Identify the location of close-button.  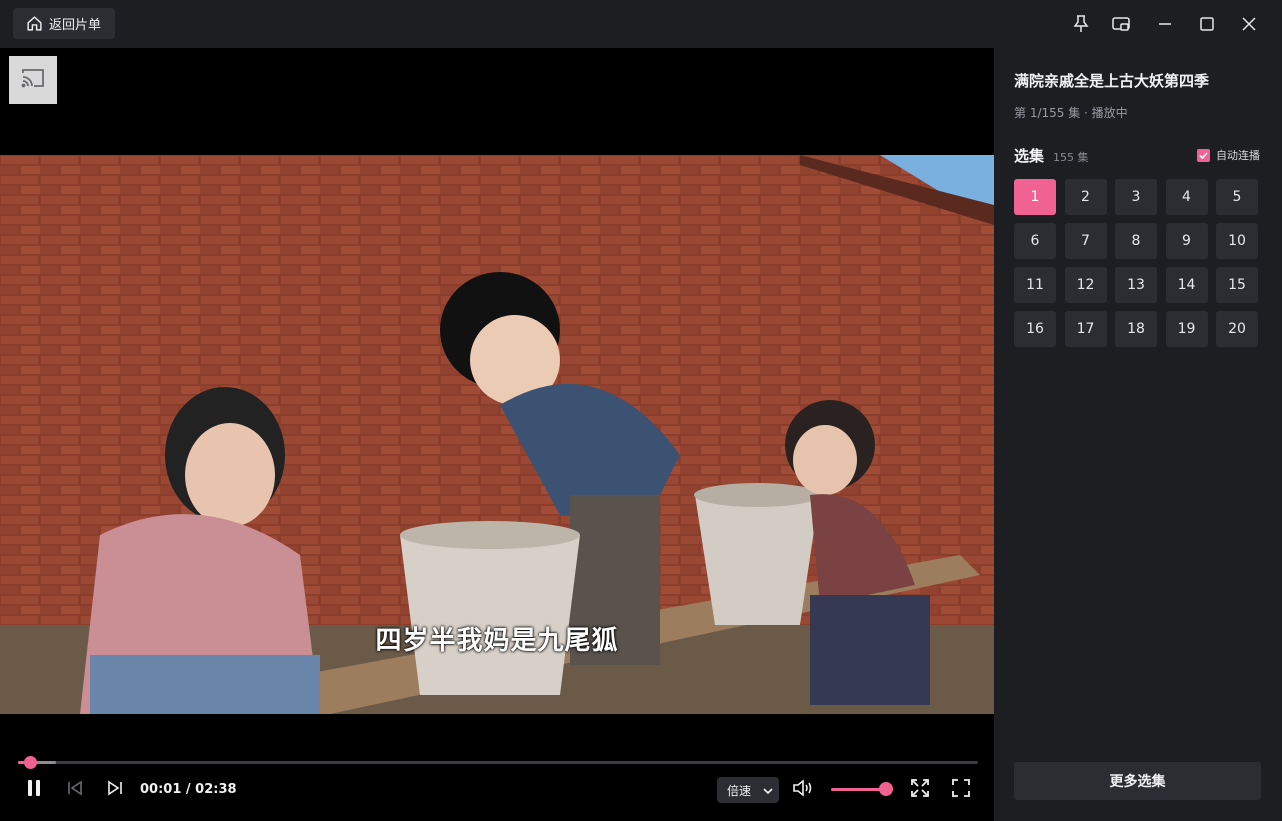
(1249, 24).